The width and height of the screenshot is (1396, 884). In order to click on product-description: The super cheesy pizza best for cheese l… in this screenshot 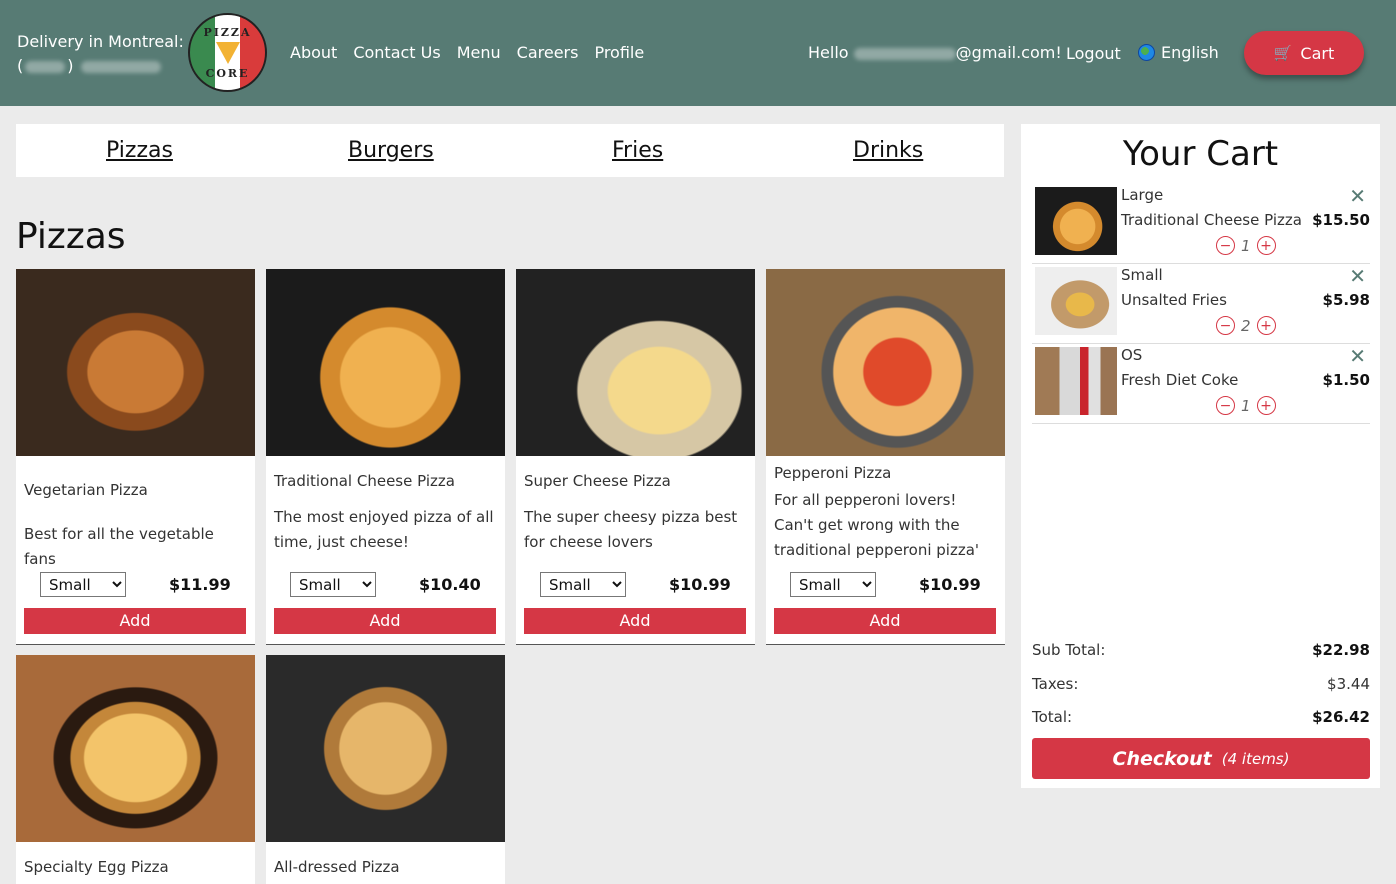, I will do `click(631, 529)`.